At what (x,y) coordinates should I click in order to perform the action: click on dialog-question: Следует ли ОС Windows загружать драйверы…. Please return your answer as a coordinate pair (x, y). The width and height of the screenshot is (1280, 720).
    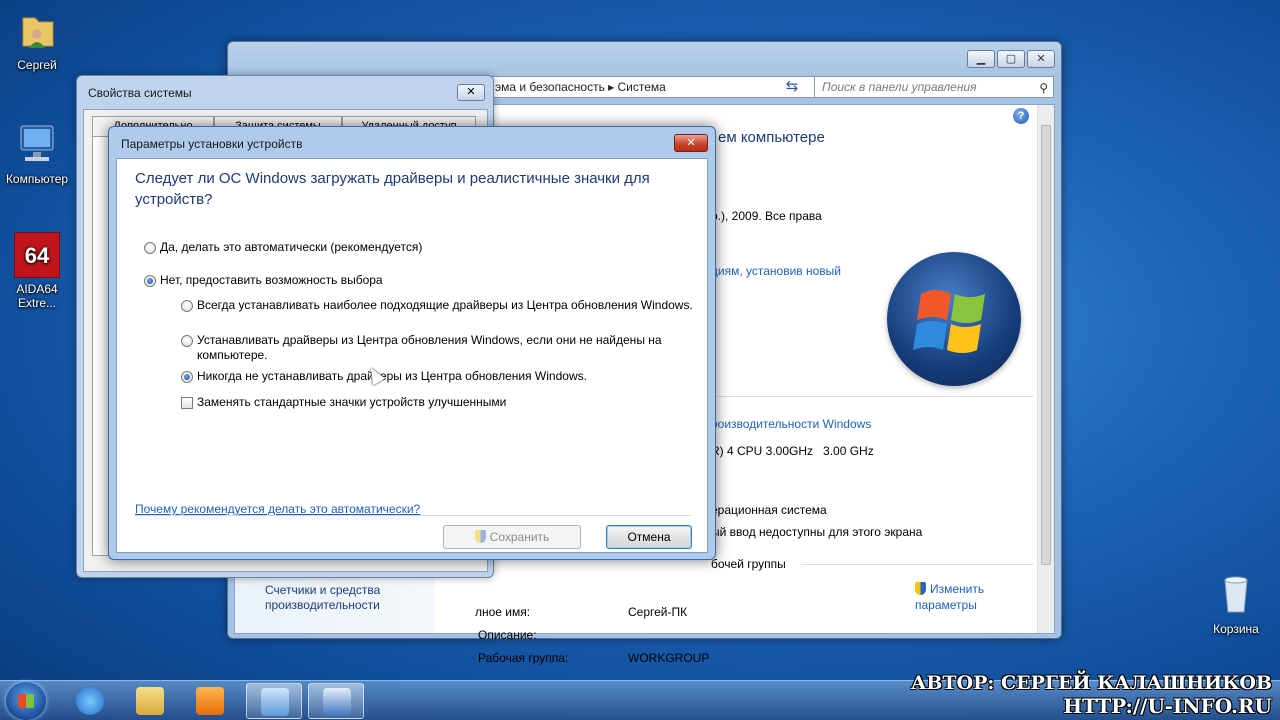
    Looking at the image, I should click on (392, 189).